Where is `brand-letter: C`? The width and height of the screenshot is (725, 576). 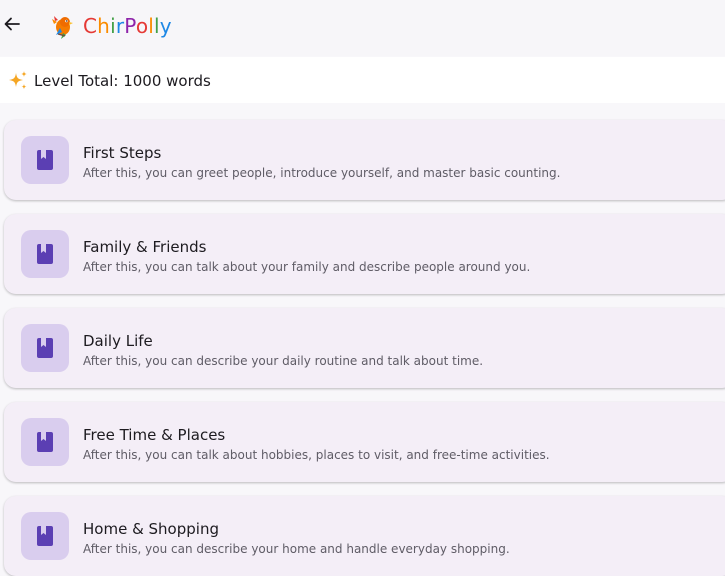
brand-letter: C is located at coordinates (90, 26).